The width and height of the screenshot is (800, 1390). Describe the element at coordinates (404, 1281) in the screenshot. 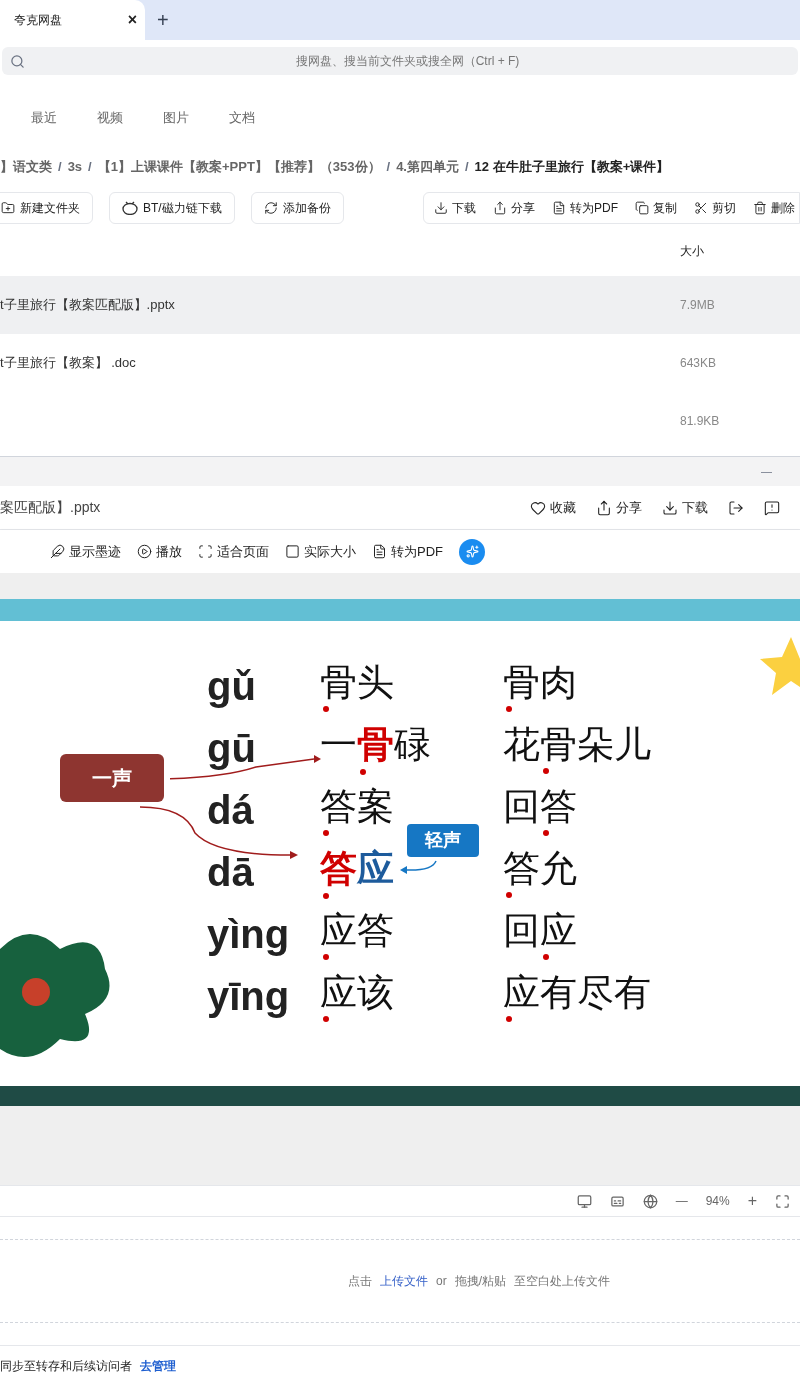

I see `upload-link: 上传文件` at that location.